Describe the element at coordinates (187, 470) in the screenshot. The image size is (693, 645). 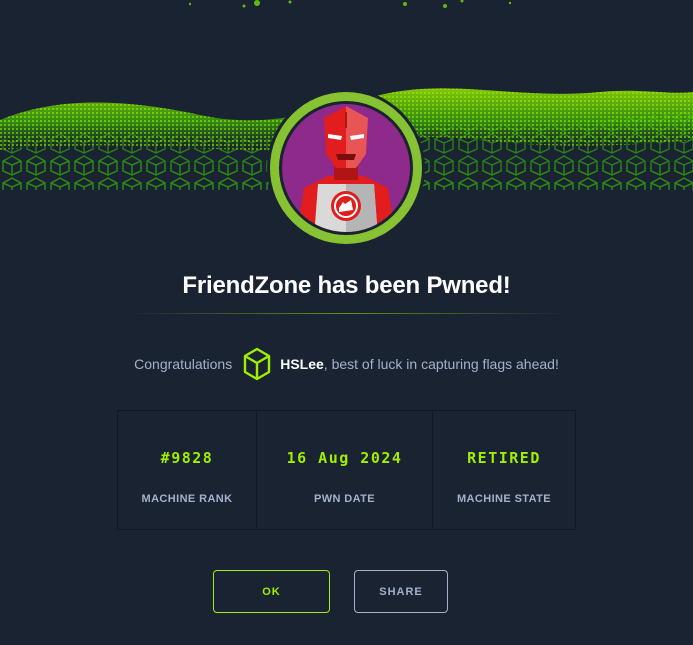
I see `stat-machine-rank: #9828 MACHINE RANK` at that location.